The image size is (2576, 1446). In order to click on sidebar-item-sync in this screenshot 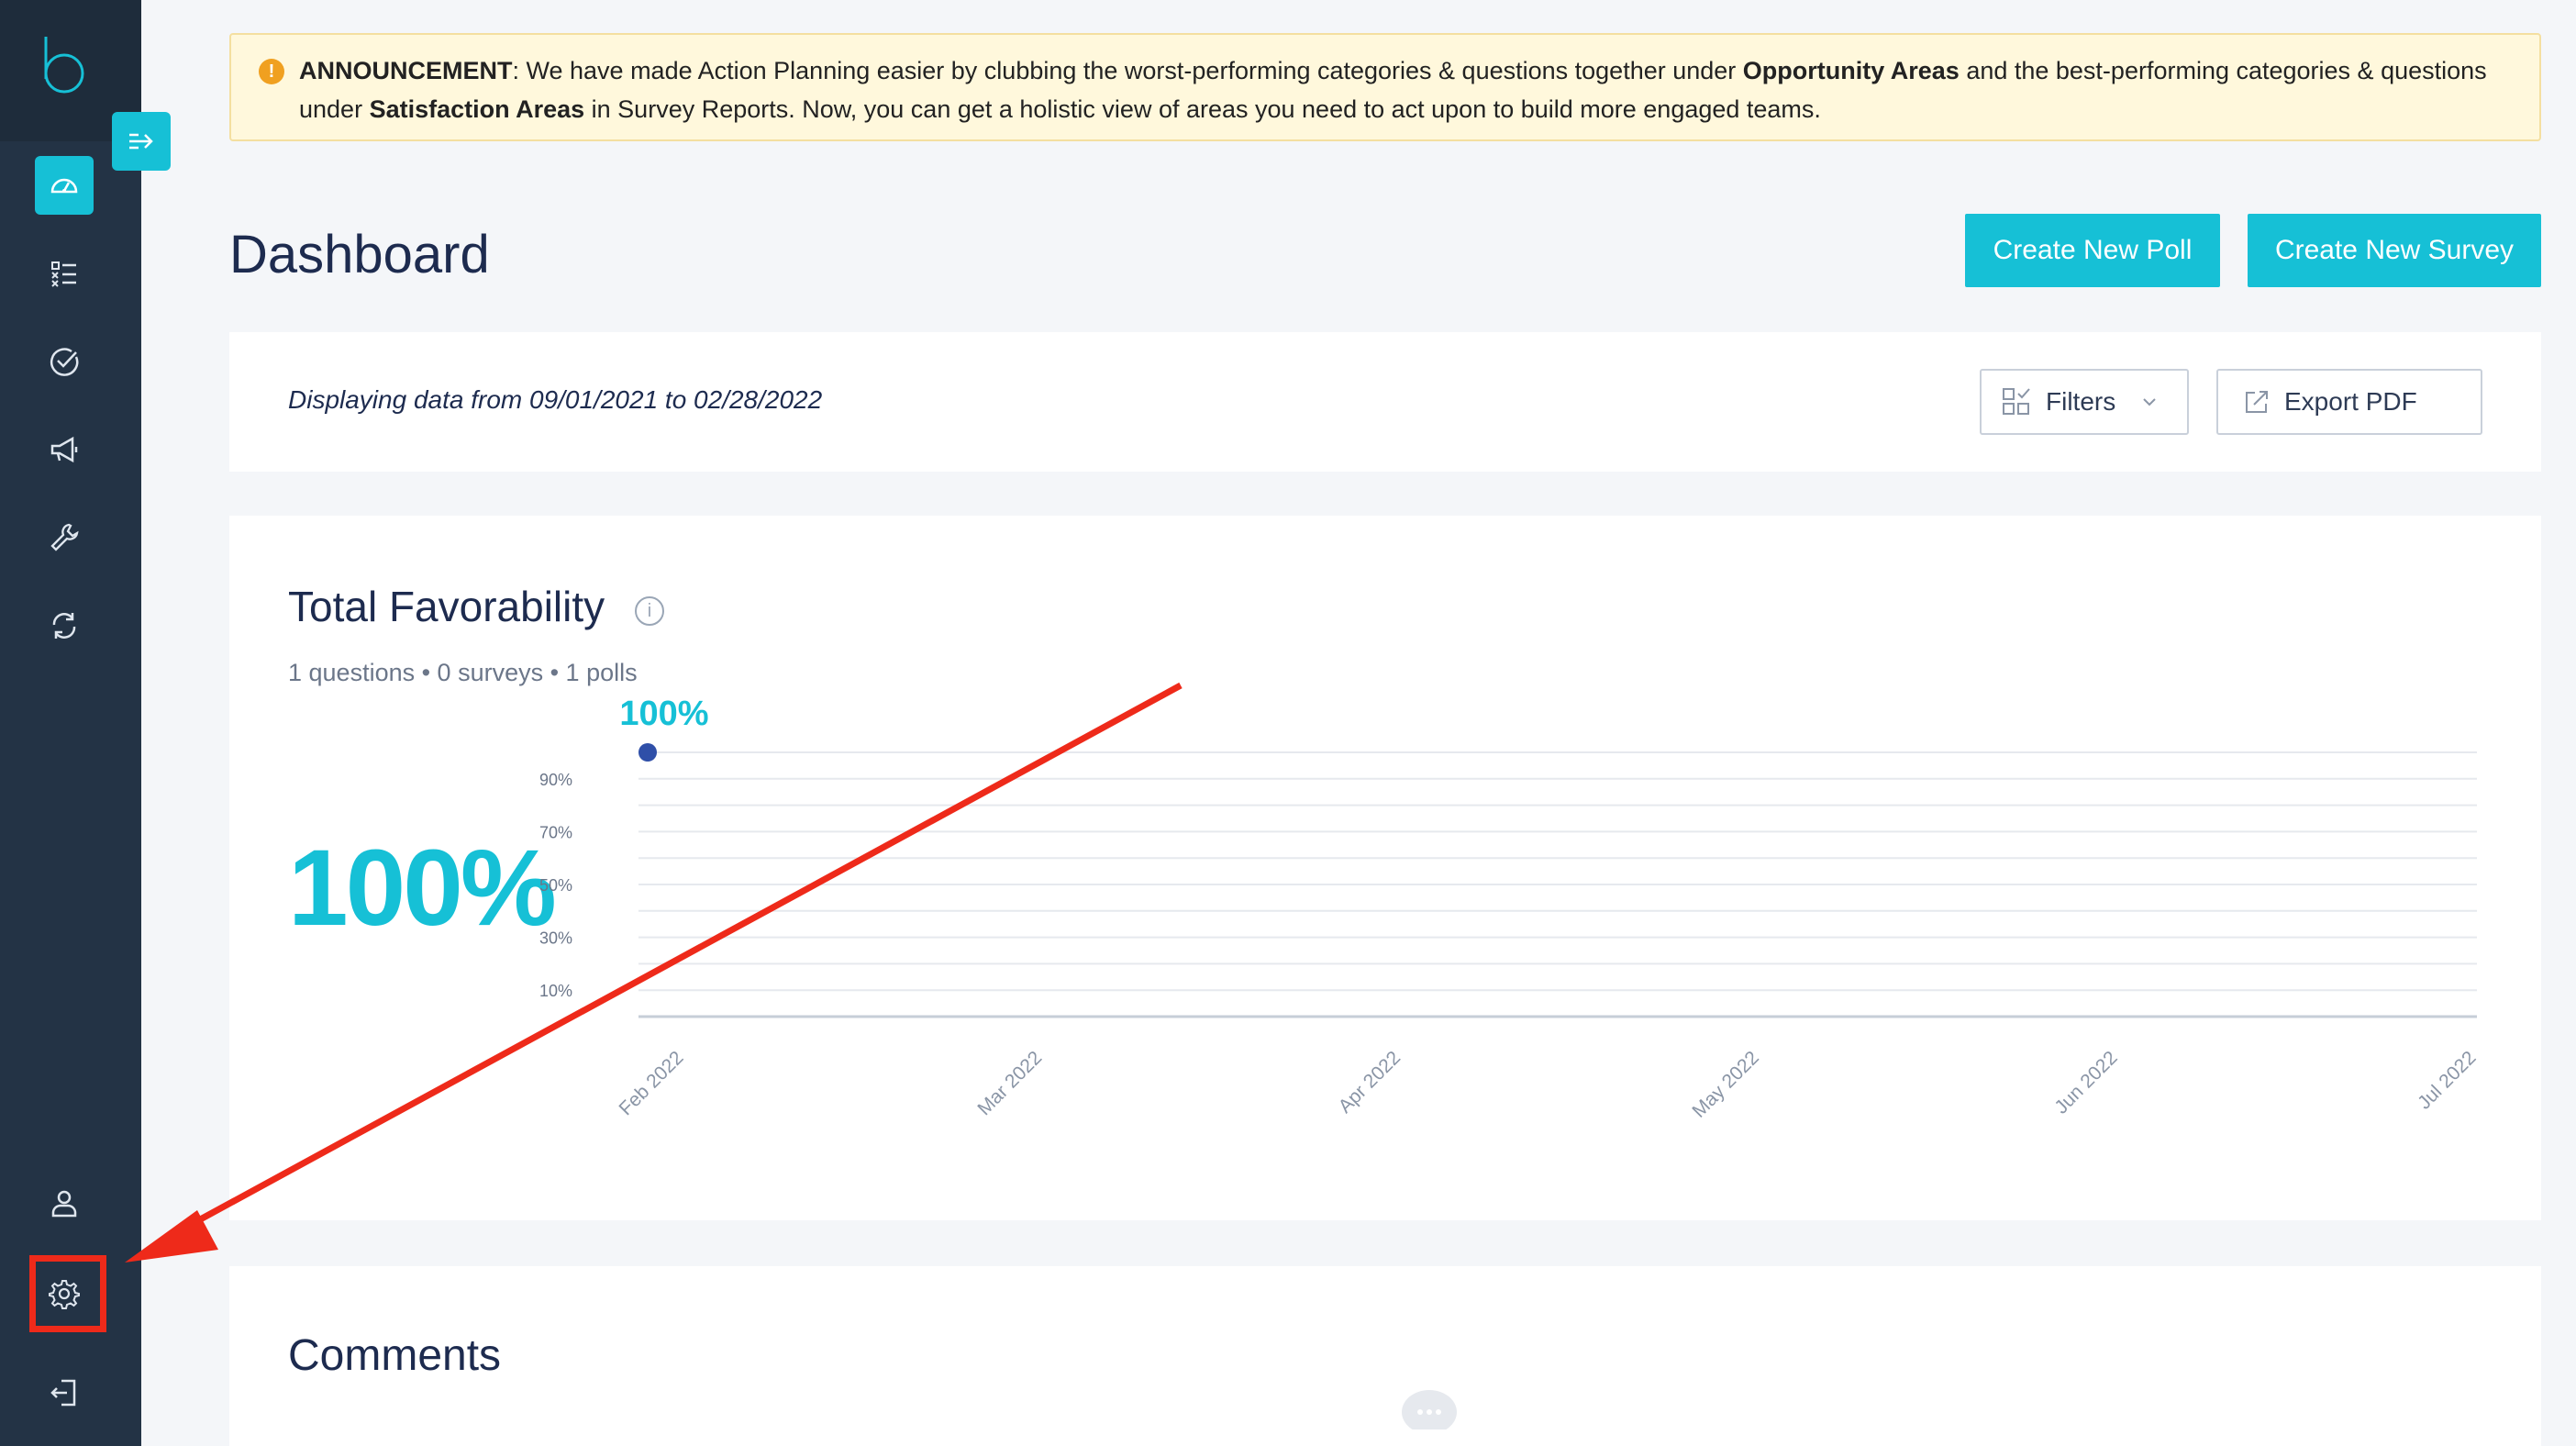, I will do `click(64, 625)`.